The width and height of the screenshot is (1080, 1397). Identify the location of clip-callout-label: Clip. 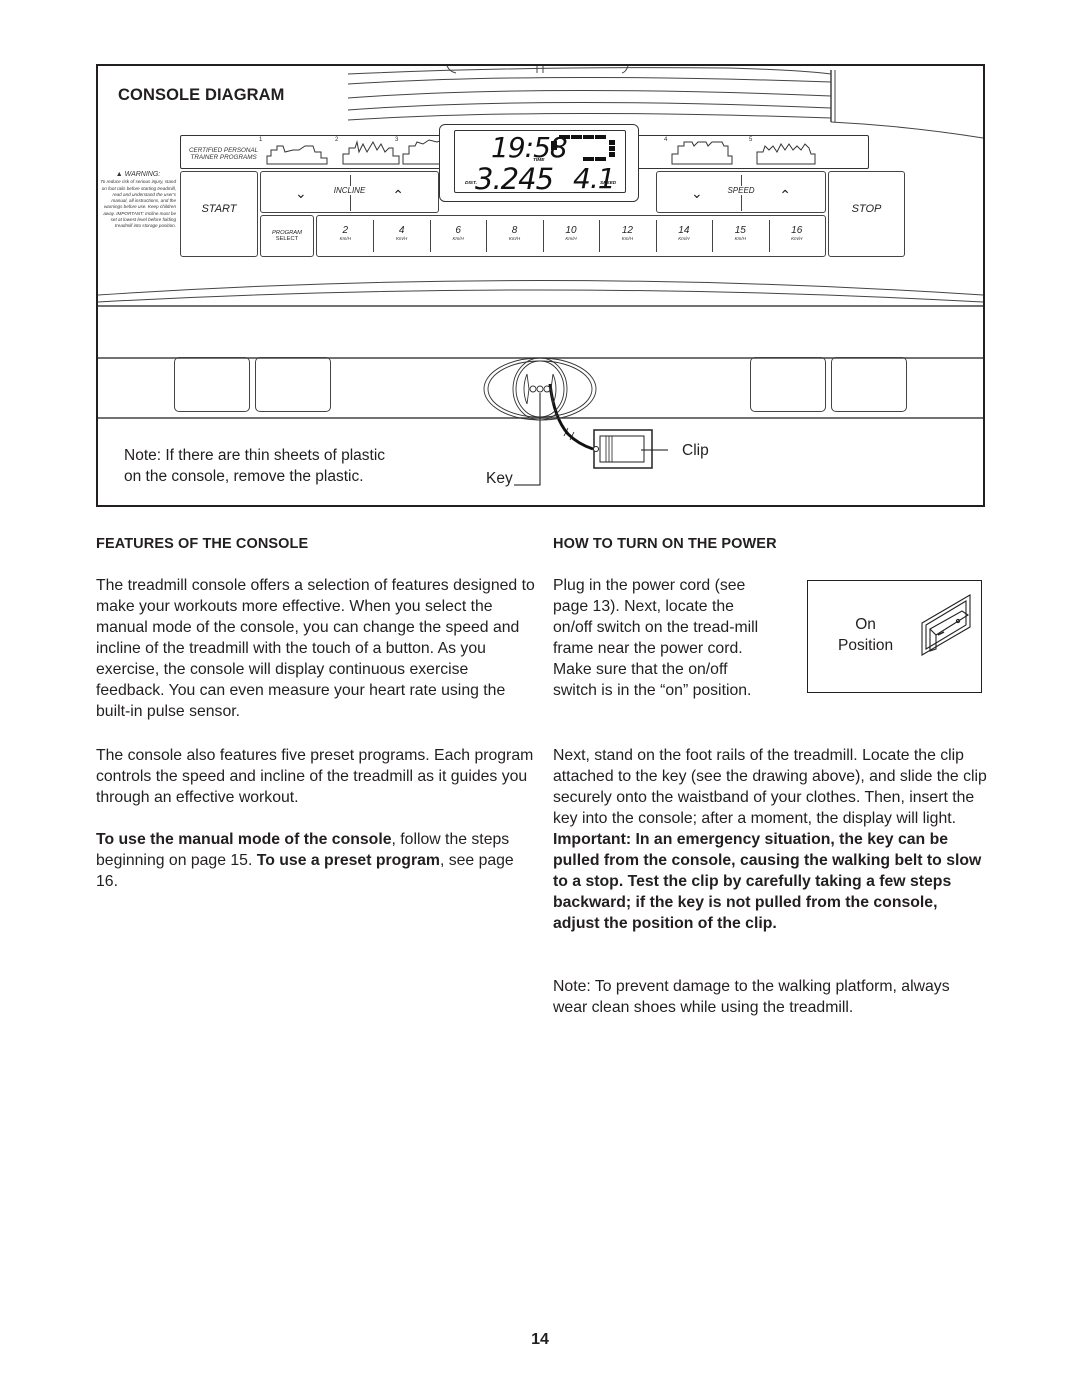
(695, 450).